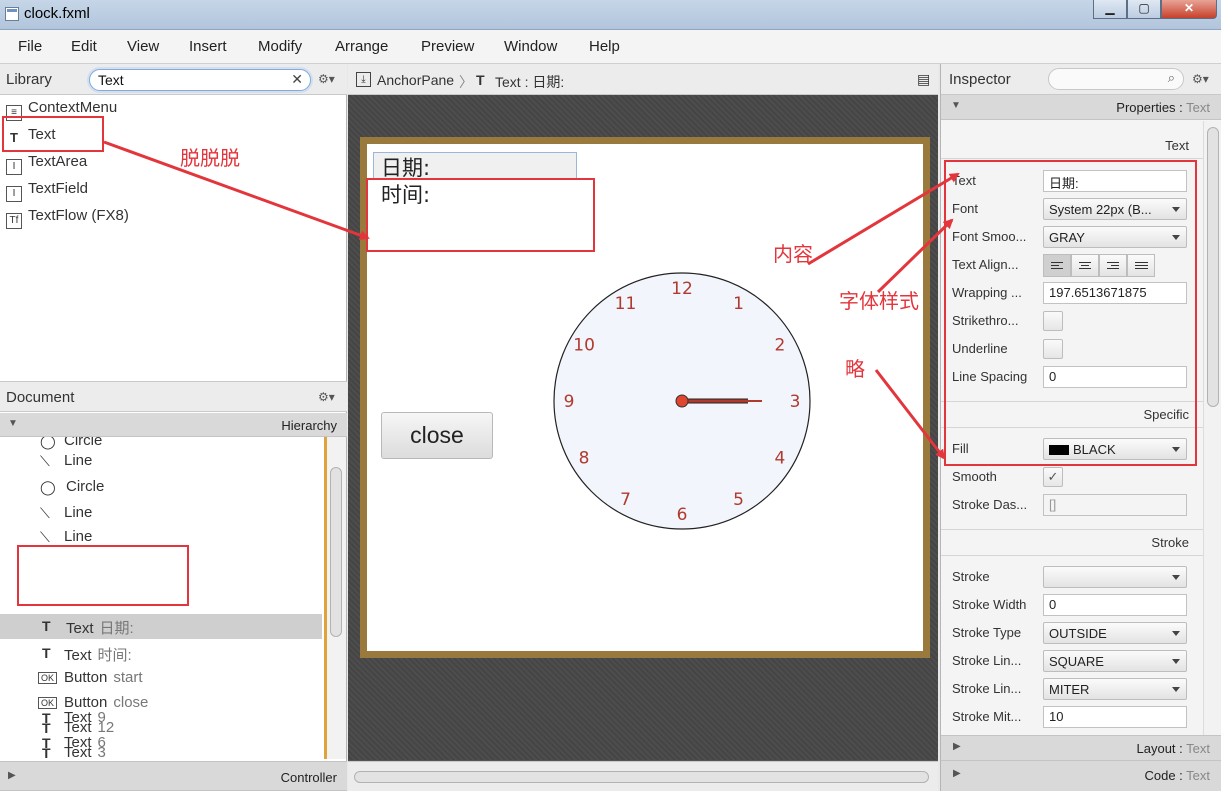 This screenshot has width=1221, height=791. I want to click on annotation-box-canvas-text, so click(480, 215).